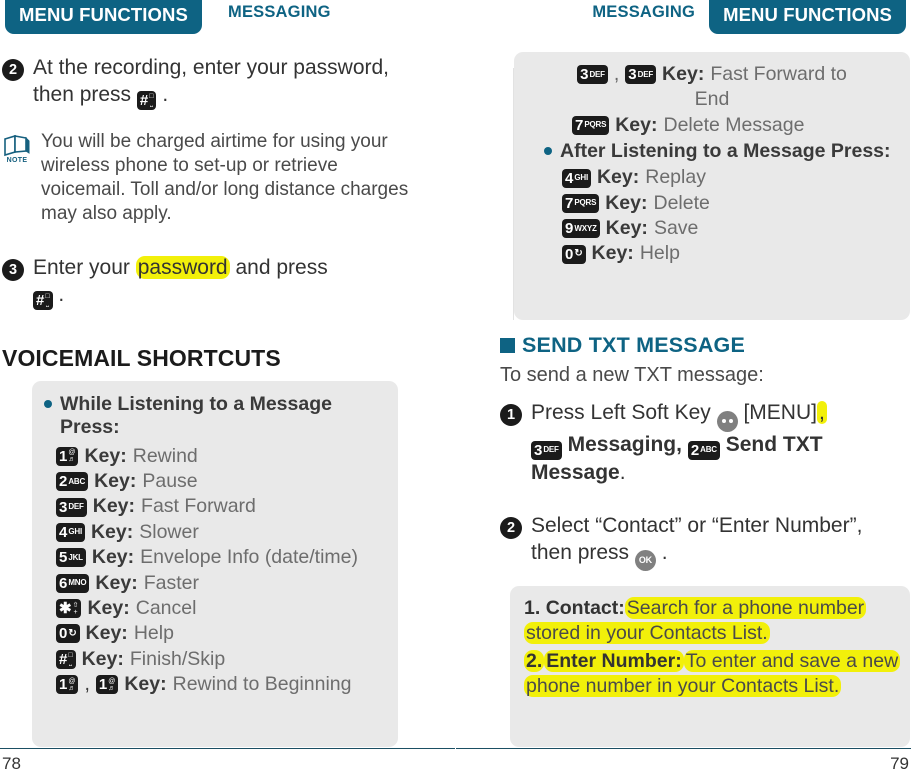  I want to click on key-value: Slower, so click(169, 531).